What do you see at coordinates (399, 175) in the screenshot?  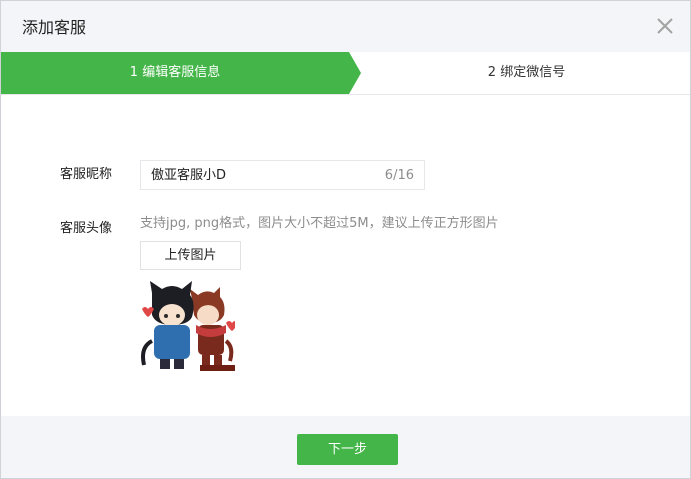 I see `nickname-char-counter: 6/16` at bounding box center [399, 175].